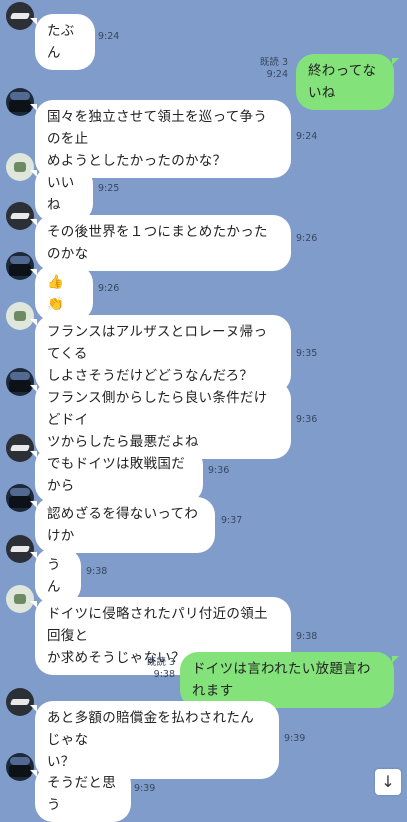 The image size is (407, 822). What do you see at coordinates (347, 82) in the screenshot?
I see `message-bubble-outgoing: 終わってないね` at bounding box center [347, 82].